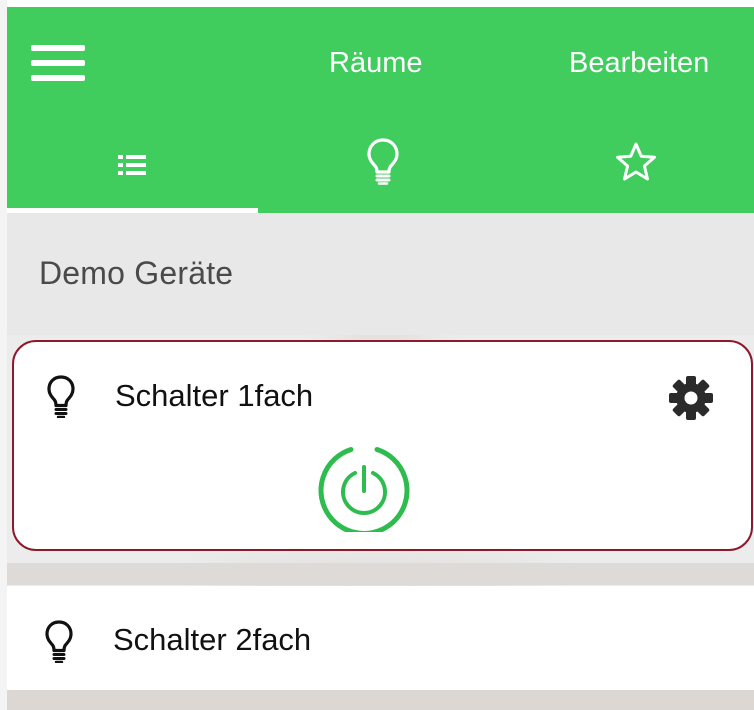  Describe the element at coordinates (364, 489) in the screenshot. I see `power-icon` at that location.